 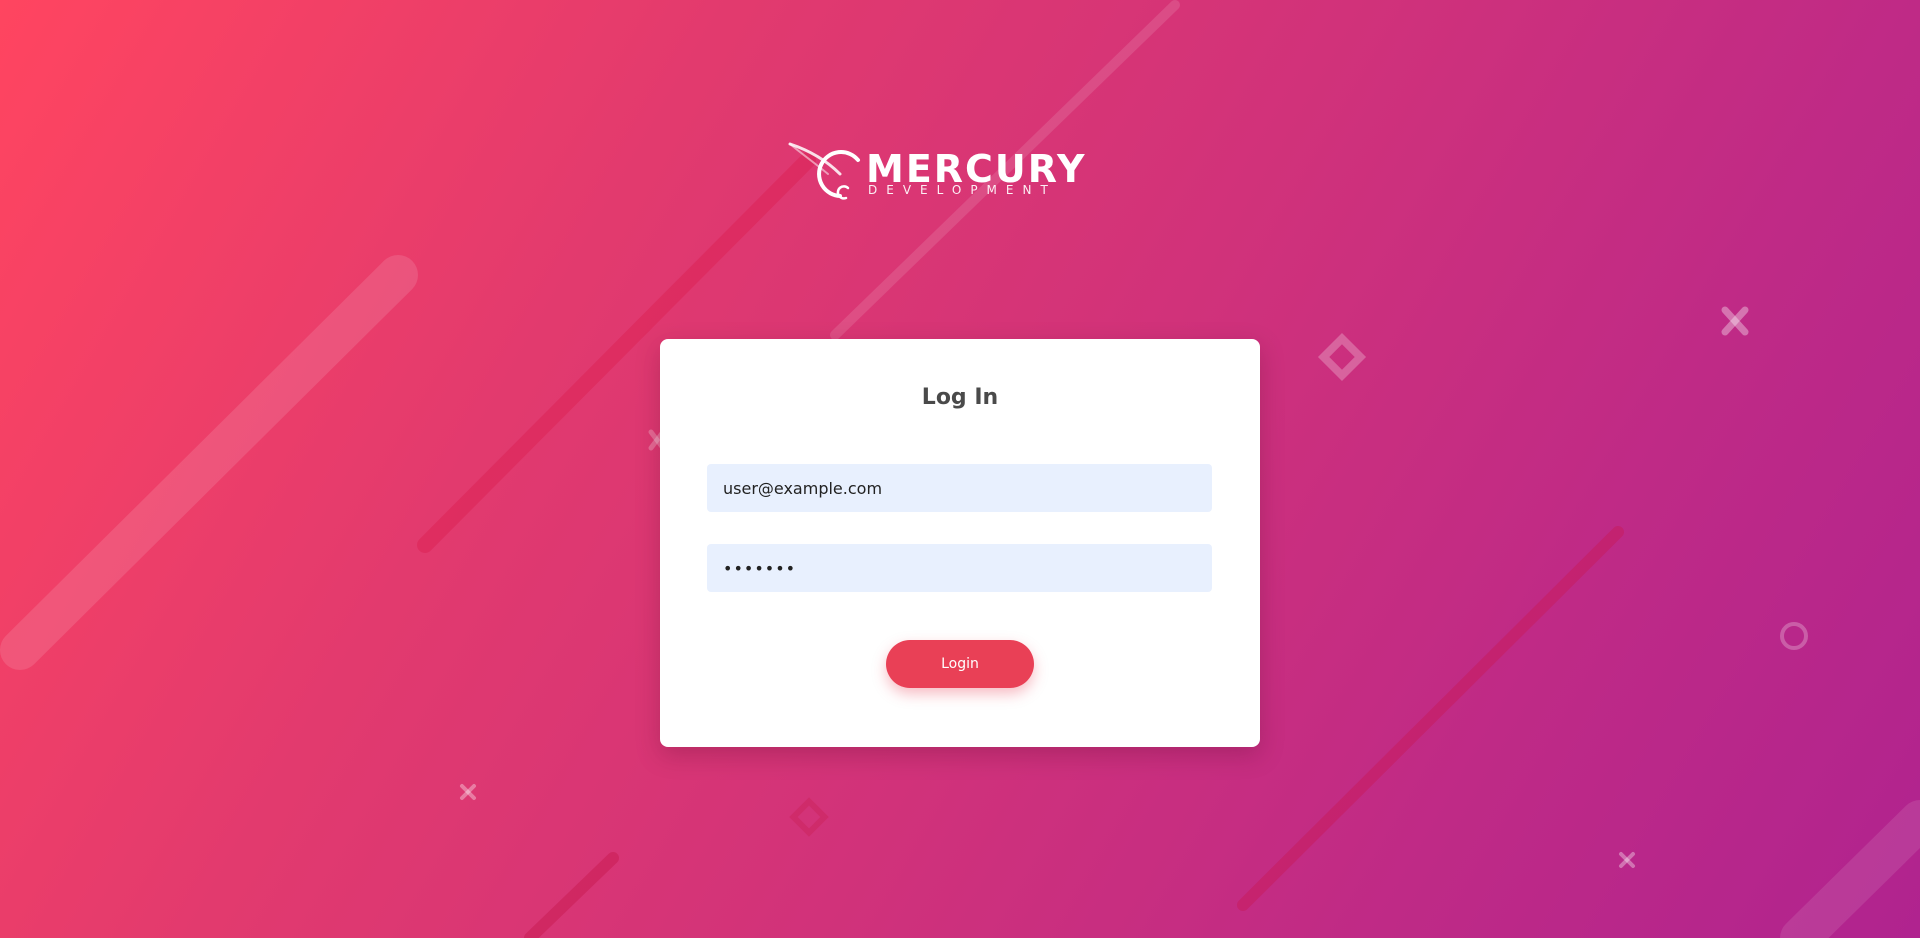 What do you see at coordinates (960, 543) in the screenshot?
I see `login-card: Log In Login` at bounding box center [960, 543].